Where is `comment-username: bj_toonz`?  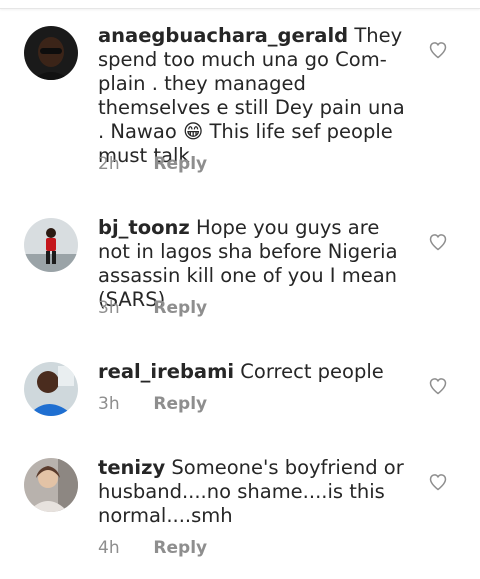 comment-username: bj_toonz is located at coordinates (144, 227).